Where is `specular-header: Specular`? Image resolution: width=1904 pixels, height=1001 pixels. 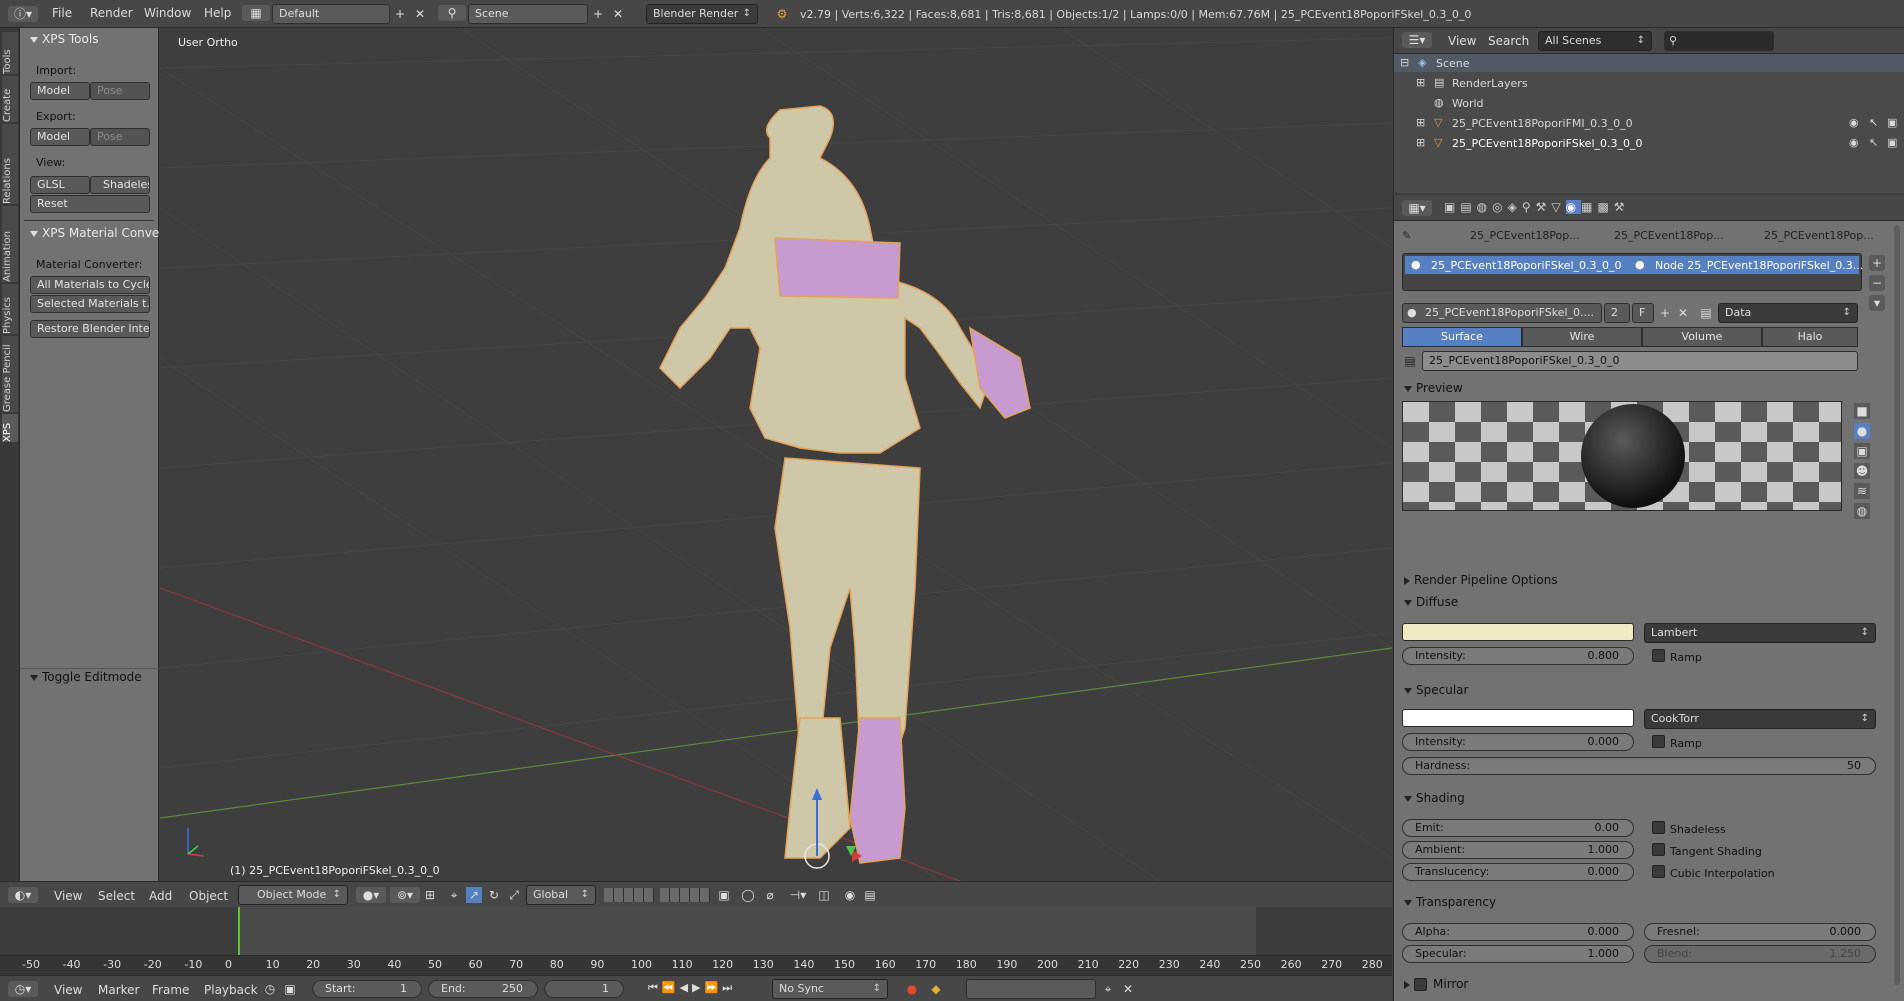 specular-header: Specular is located at coordinates (1436, 690).